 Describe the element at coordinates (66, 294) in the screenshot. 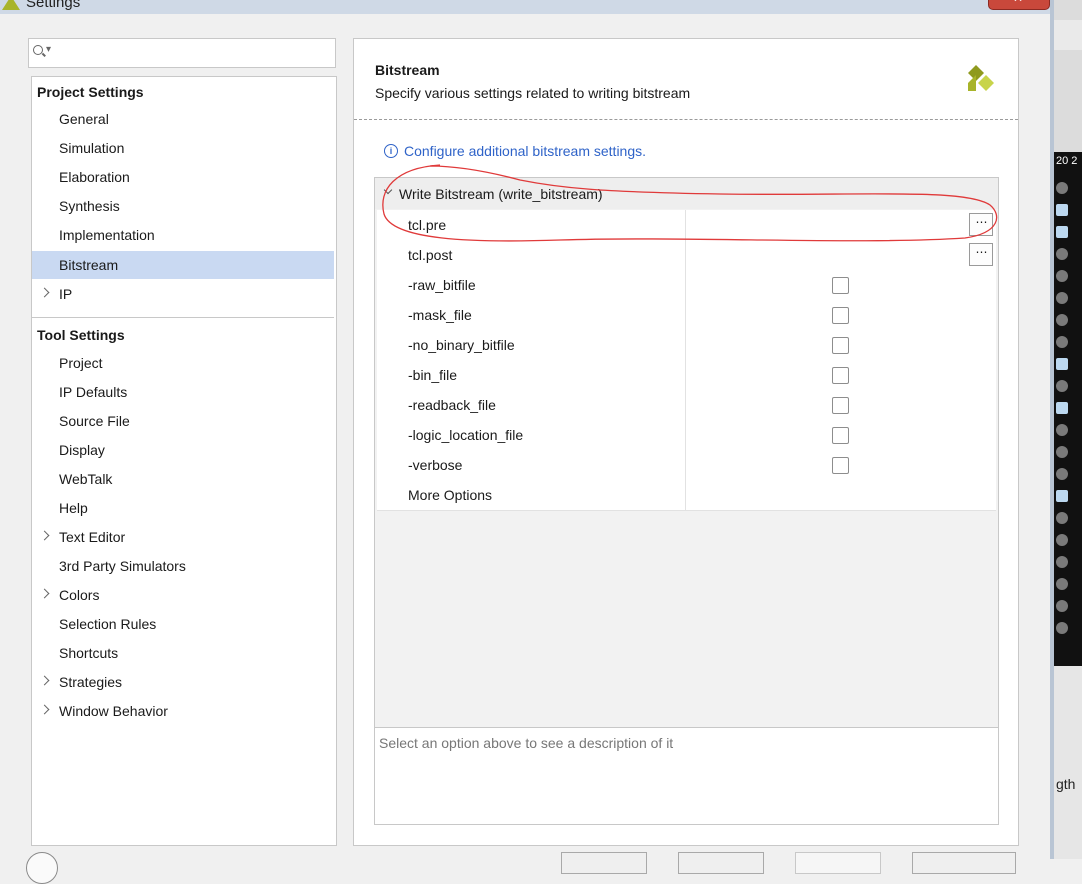

I see `tree-item-label: IP` at that location.